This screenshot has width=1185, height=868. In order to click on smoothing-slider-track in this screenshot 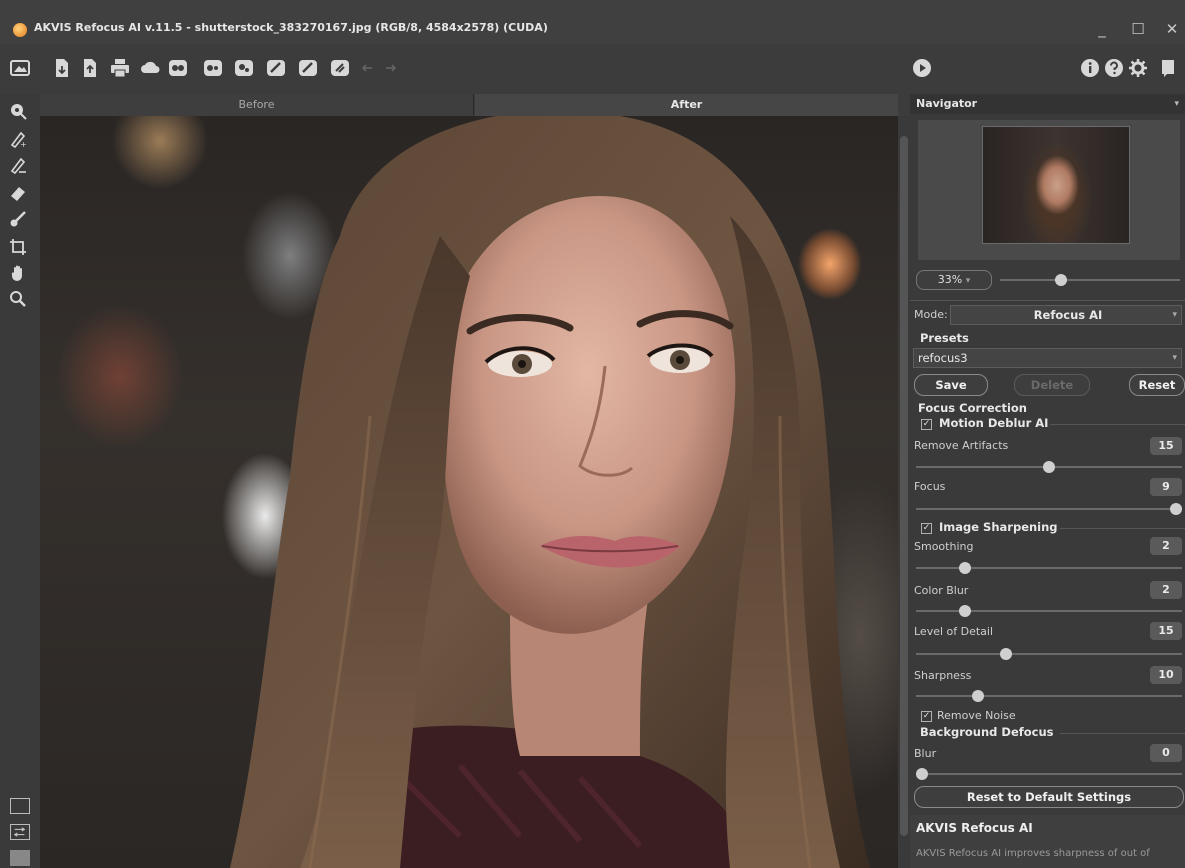, I will do `click(1049, 568)`.